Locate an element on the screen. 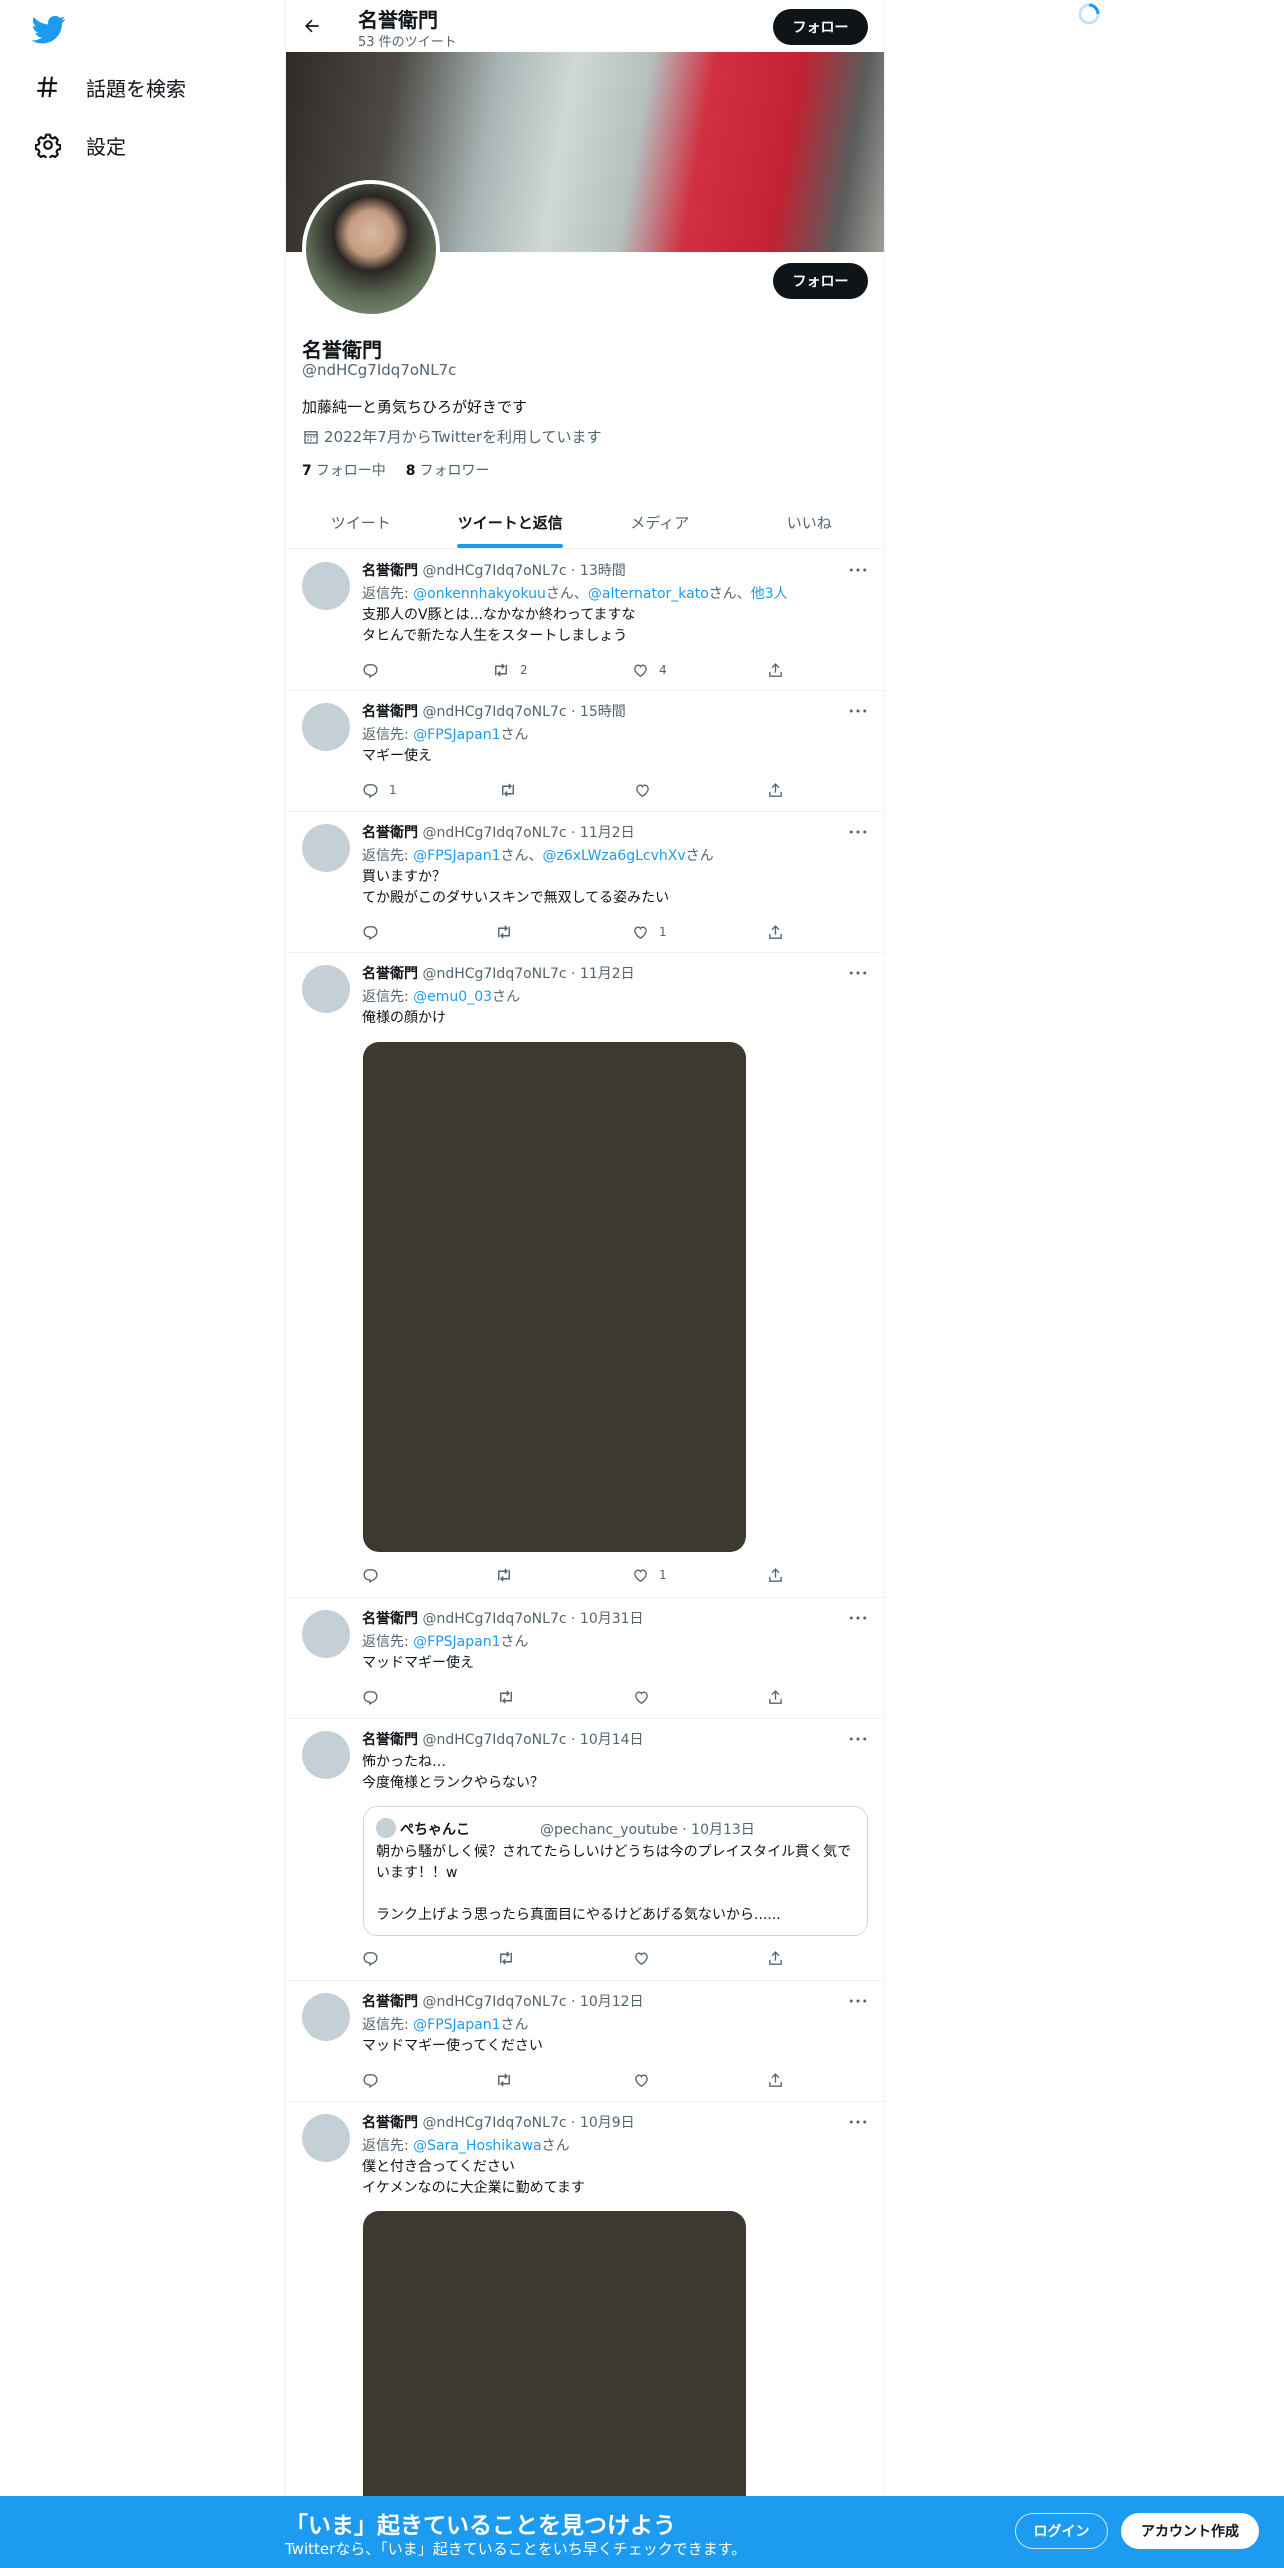 Image resolution: width=1284 pixels, height=2568 pixels. retweet-button: 2 is located at coordinates (510, 670).